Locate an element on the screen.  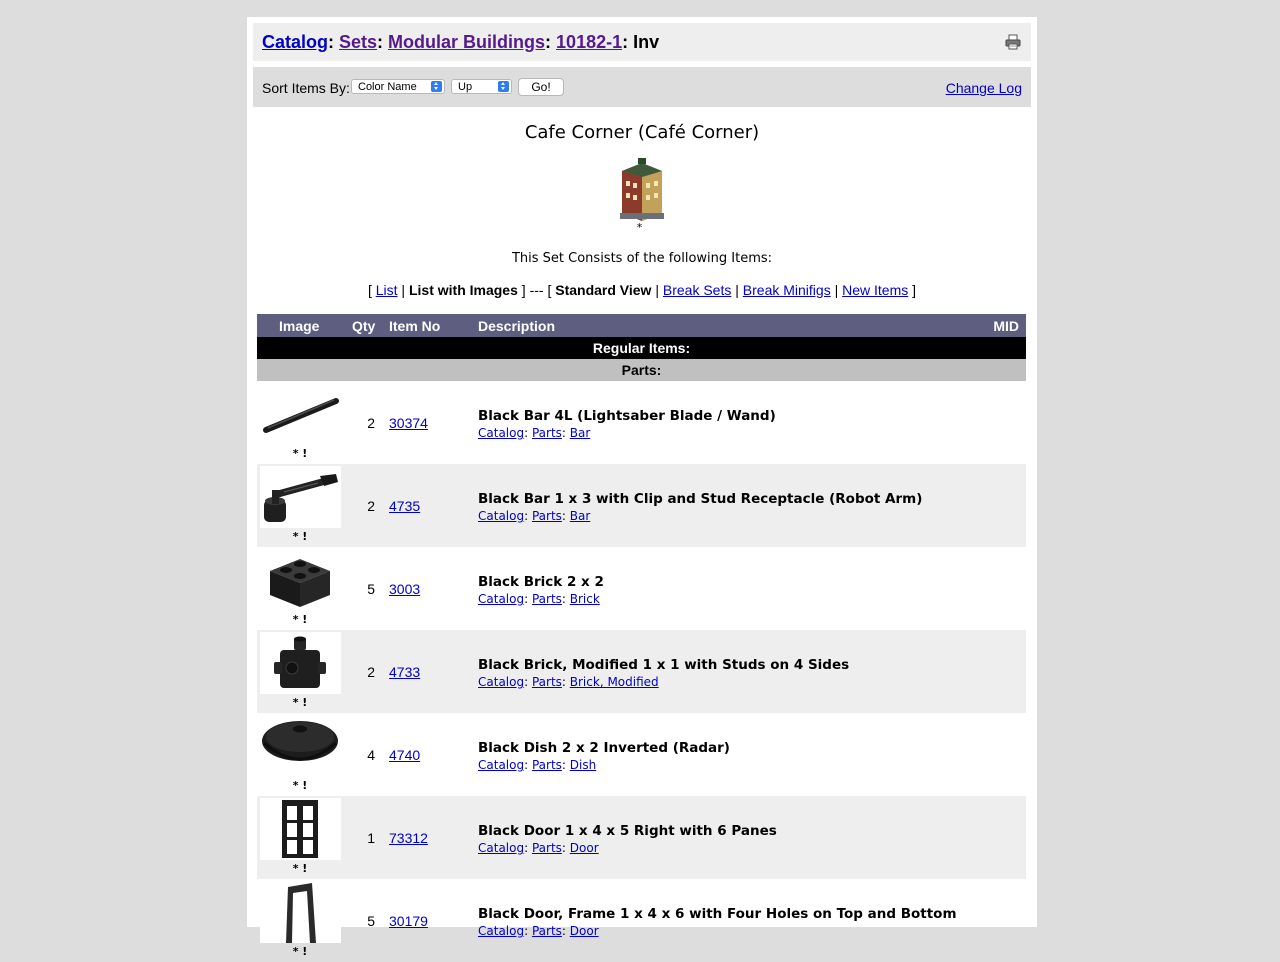
row-item-no-link: 3003 is located at coordinates (404, 589).